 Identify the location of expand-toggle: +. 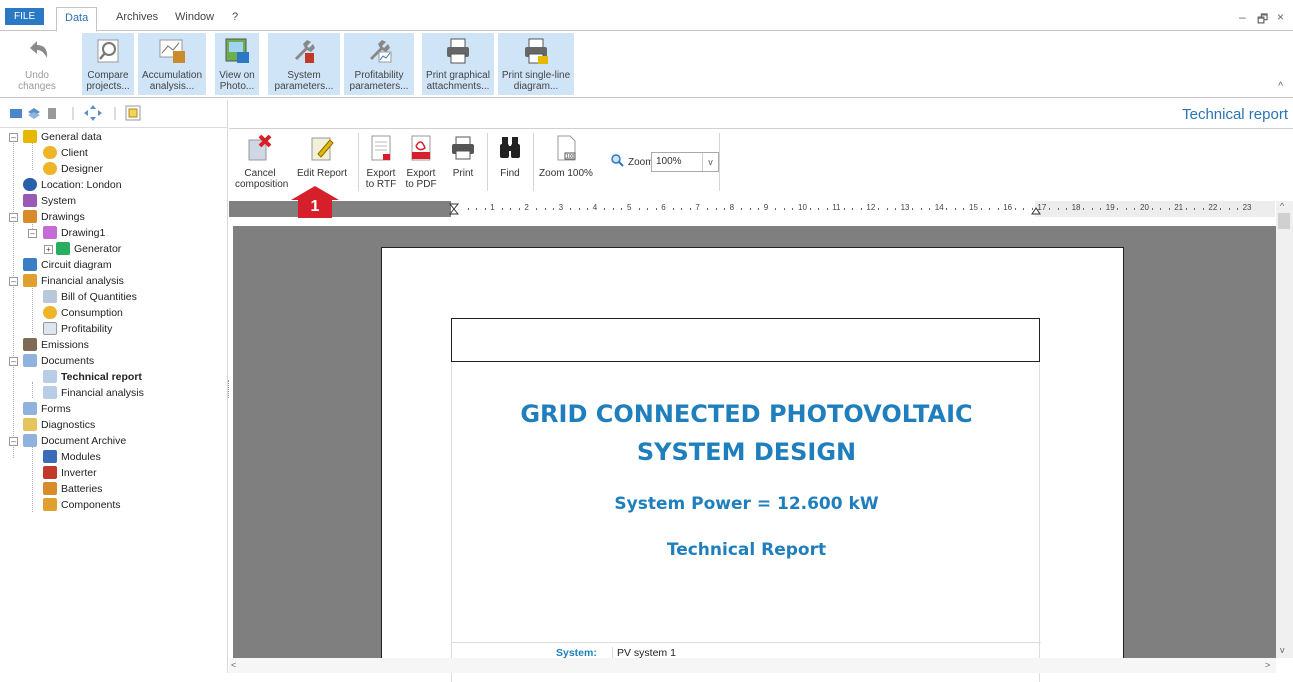
(48, 249).